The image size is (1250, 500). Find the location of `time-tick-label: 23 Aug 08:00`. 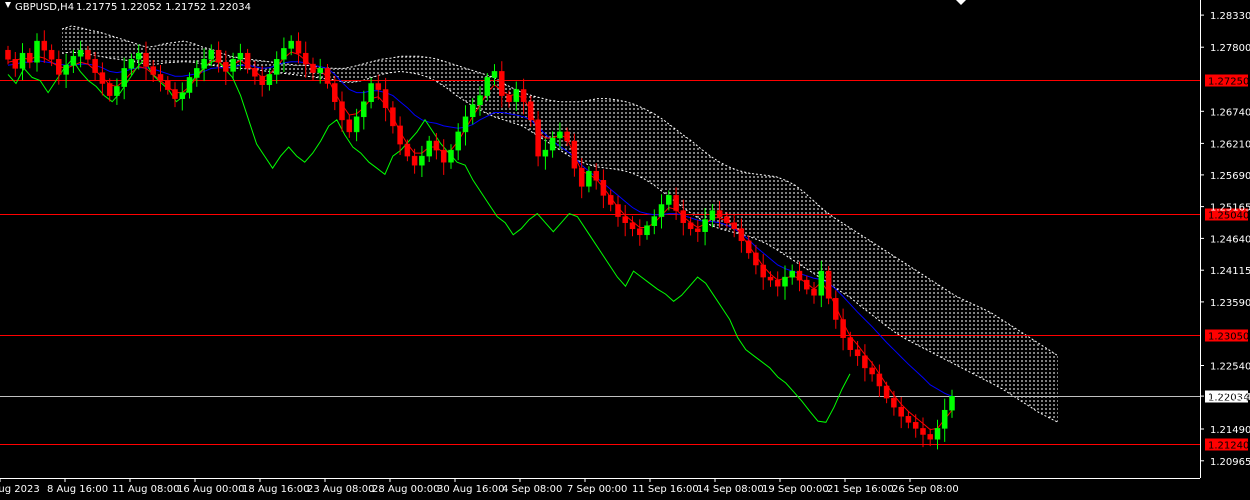

time-tick-label: 23 Aug 08:00 is located at coordinates (340, 489).